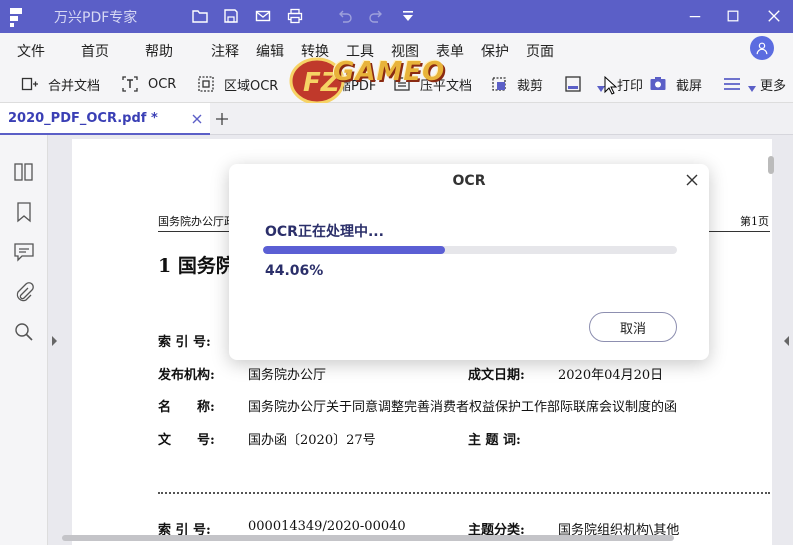 The width and height of the screenshot is (793, 545). I want to click on area-ocr-icon, so click(206, 84).